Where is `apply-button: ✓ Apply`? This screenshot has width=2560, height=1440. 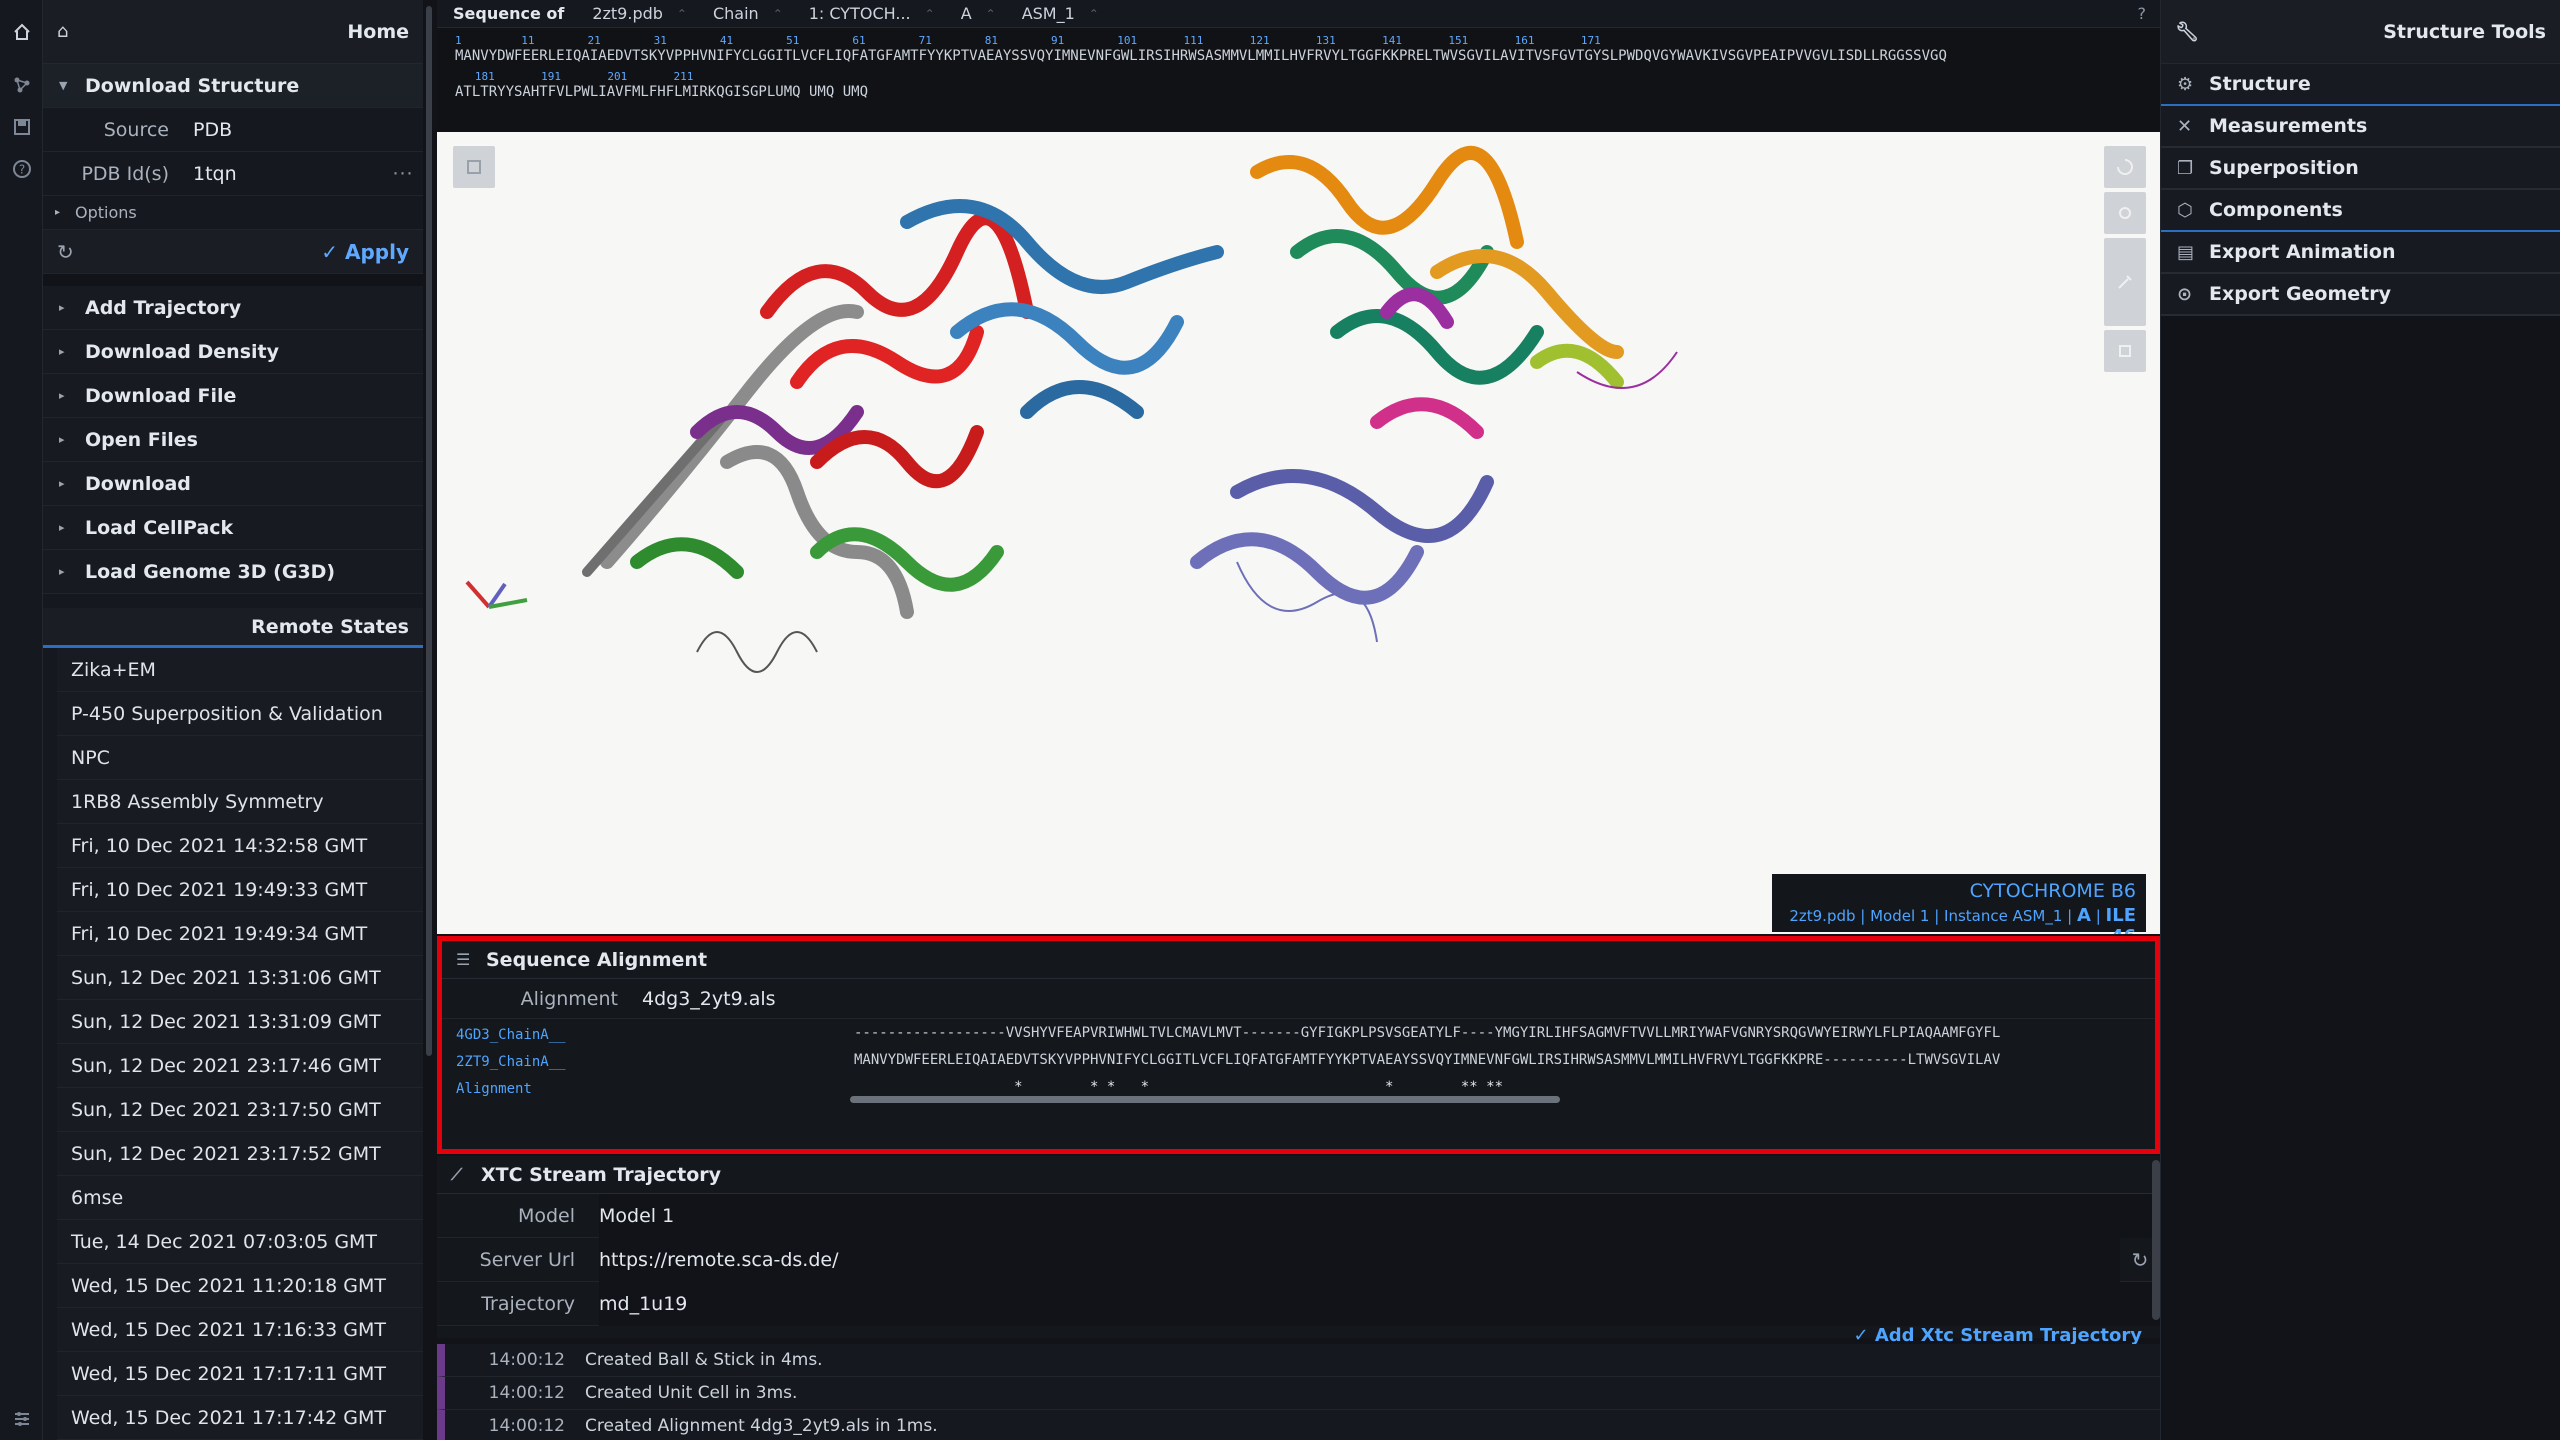
apply-button: ✓ Apply is located at coordinates (365, 252).